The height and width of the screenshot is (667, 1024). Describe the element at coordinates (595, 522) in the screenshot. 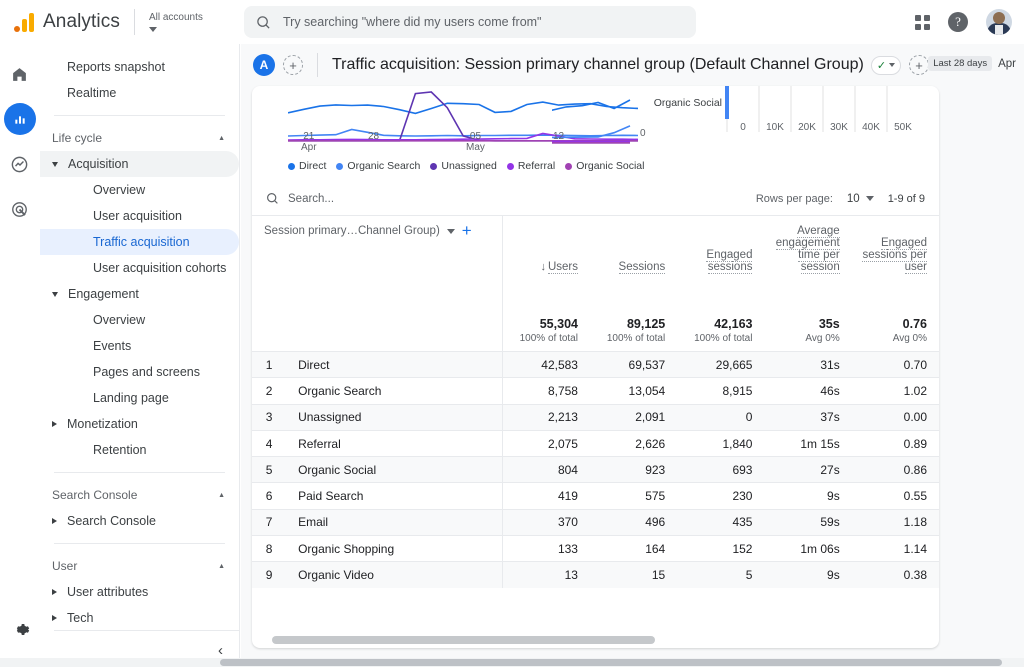

I see `table-row: 7 Email 370 496 435 59s 1.18` at that location.